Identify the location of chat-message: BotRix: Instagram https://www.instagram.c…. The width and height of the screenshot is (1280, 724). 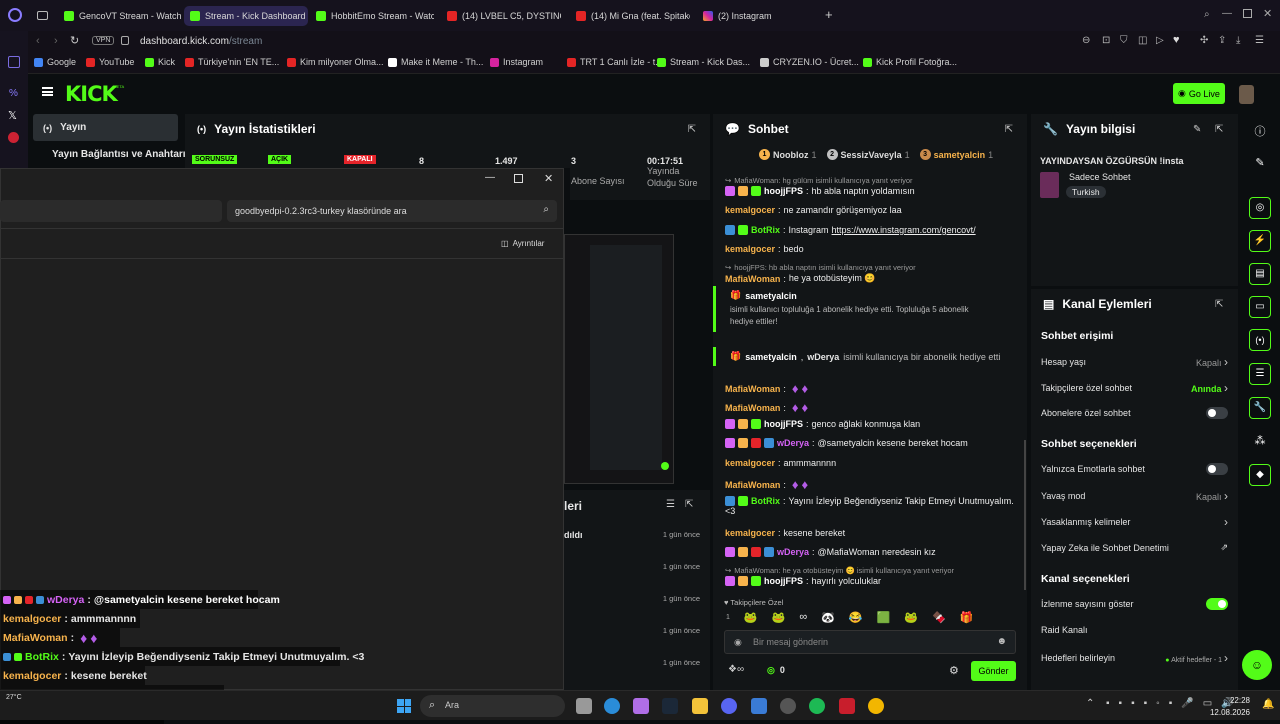
(871, 230).